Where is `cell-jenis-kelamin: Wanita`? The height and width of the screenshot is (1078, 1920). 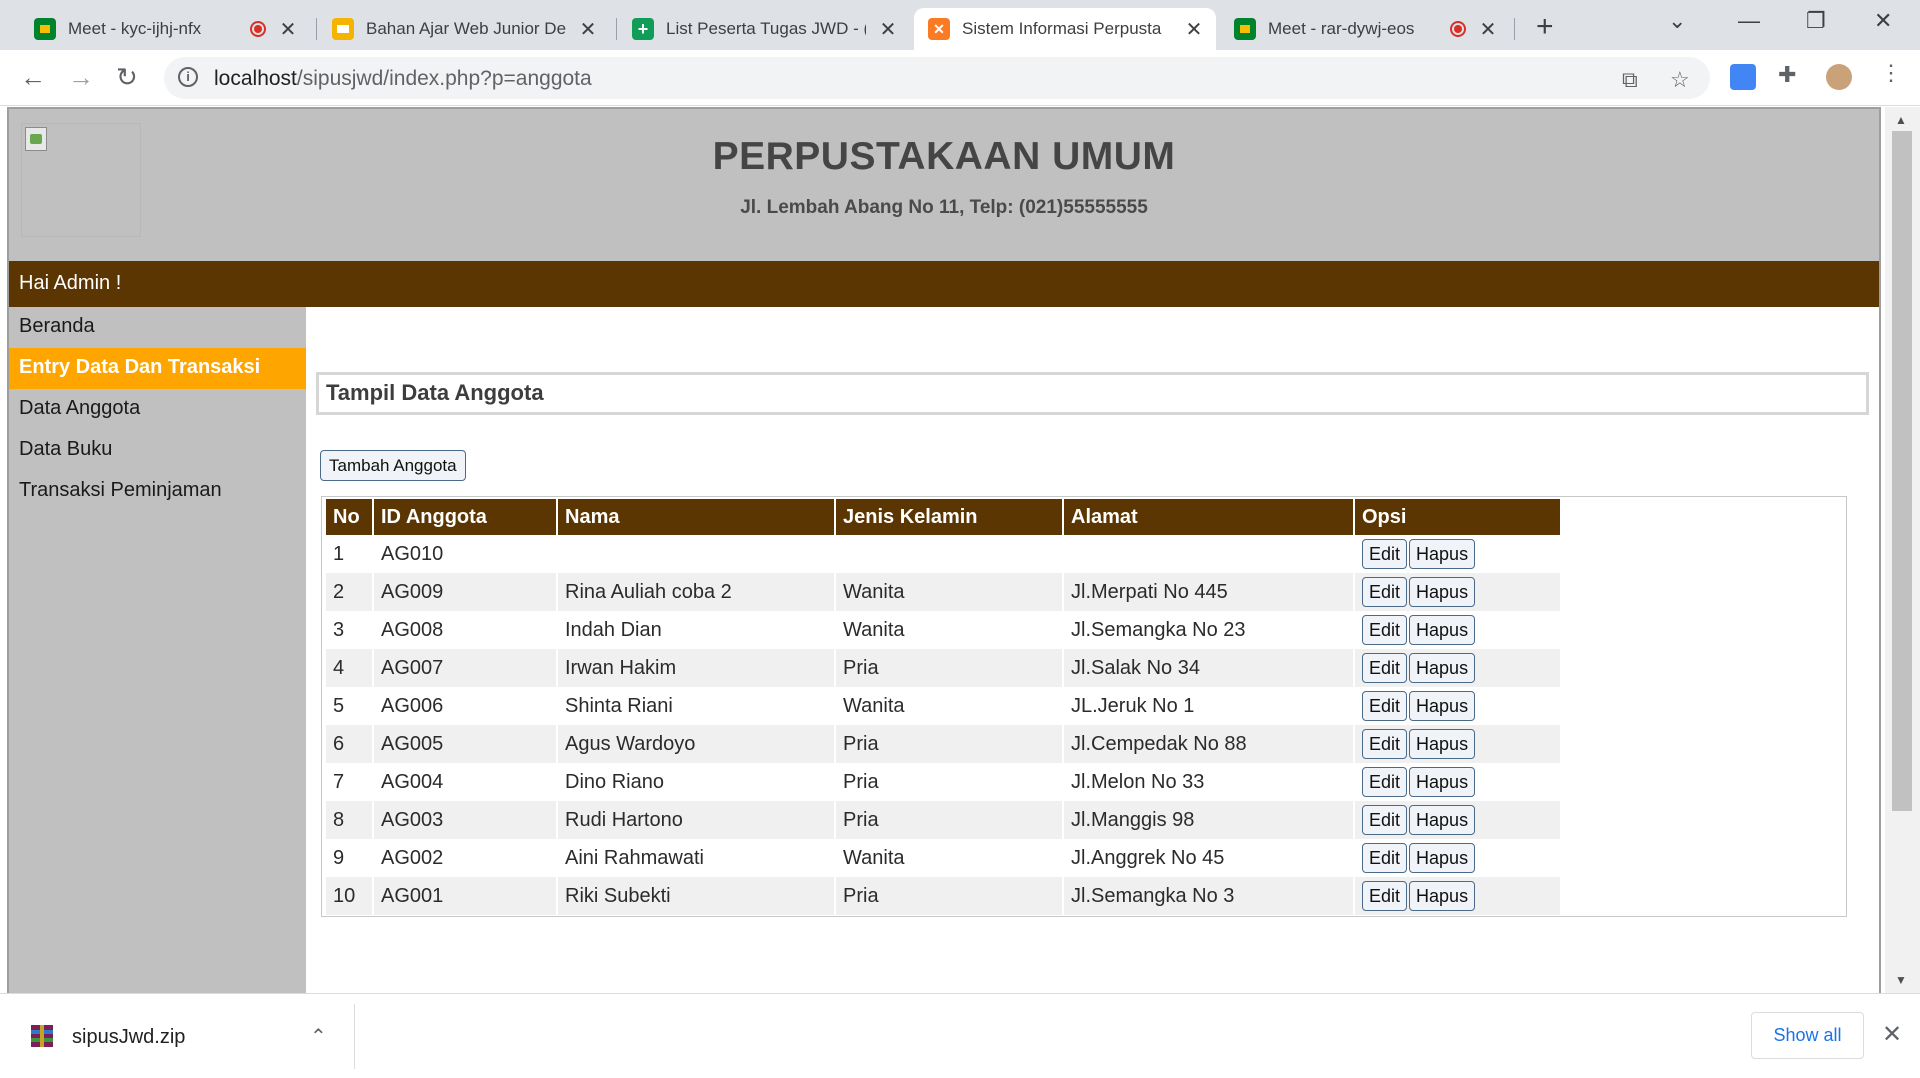 cell-jenis-kelamin: Wanita is located at coordinates (874, 705).